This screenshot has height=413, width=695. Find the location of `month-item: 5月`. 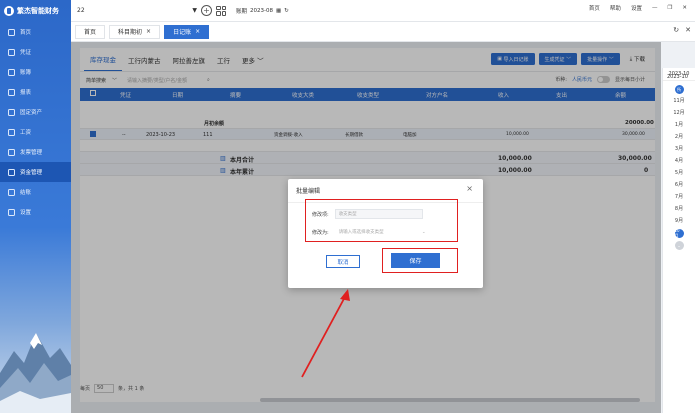

month-item: 5月 is located at coordinates (679, 173).